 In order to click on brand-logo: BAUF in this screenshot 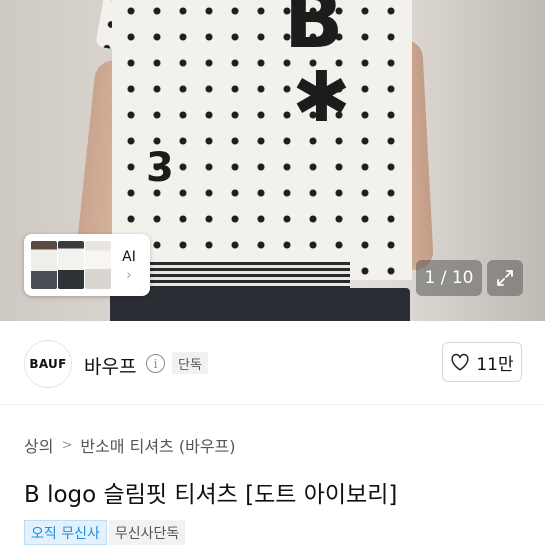, I will do `click(48, 364)`.